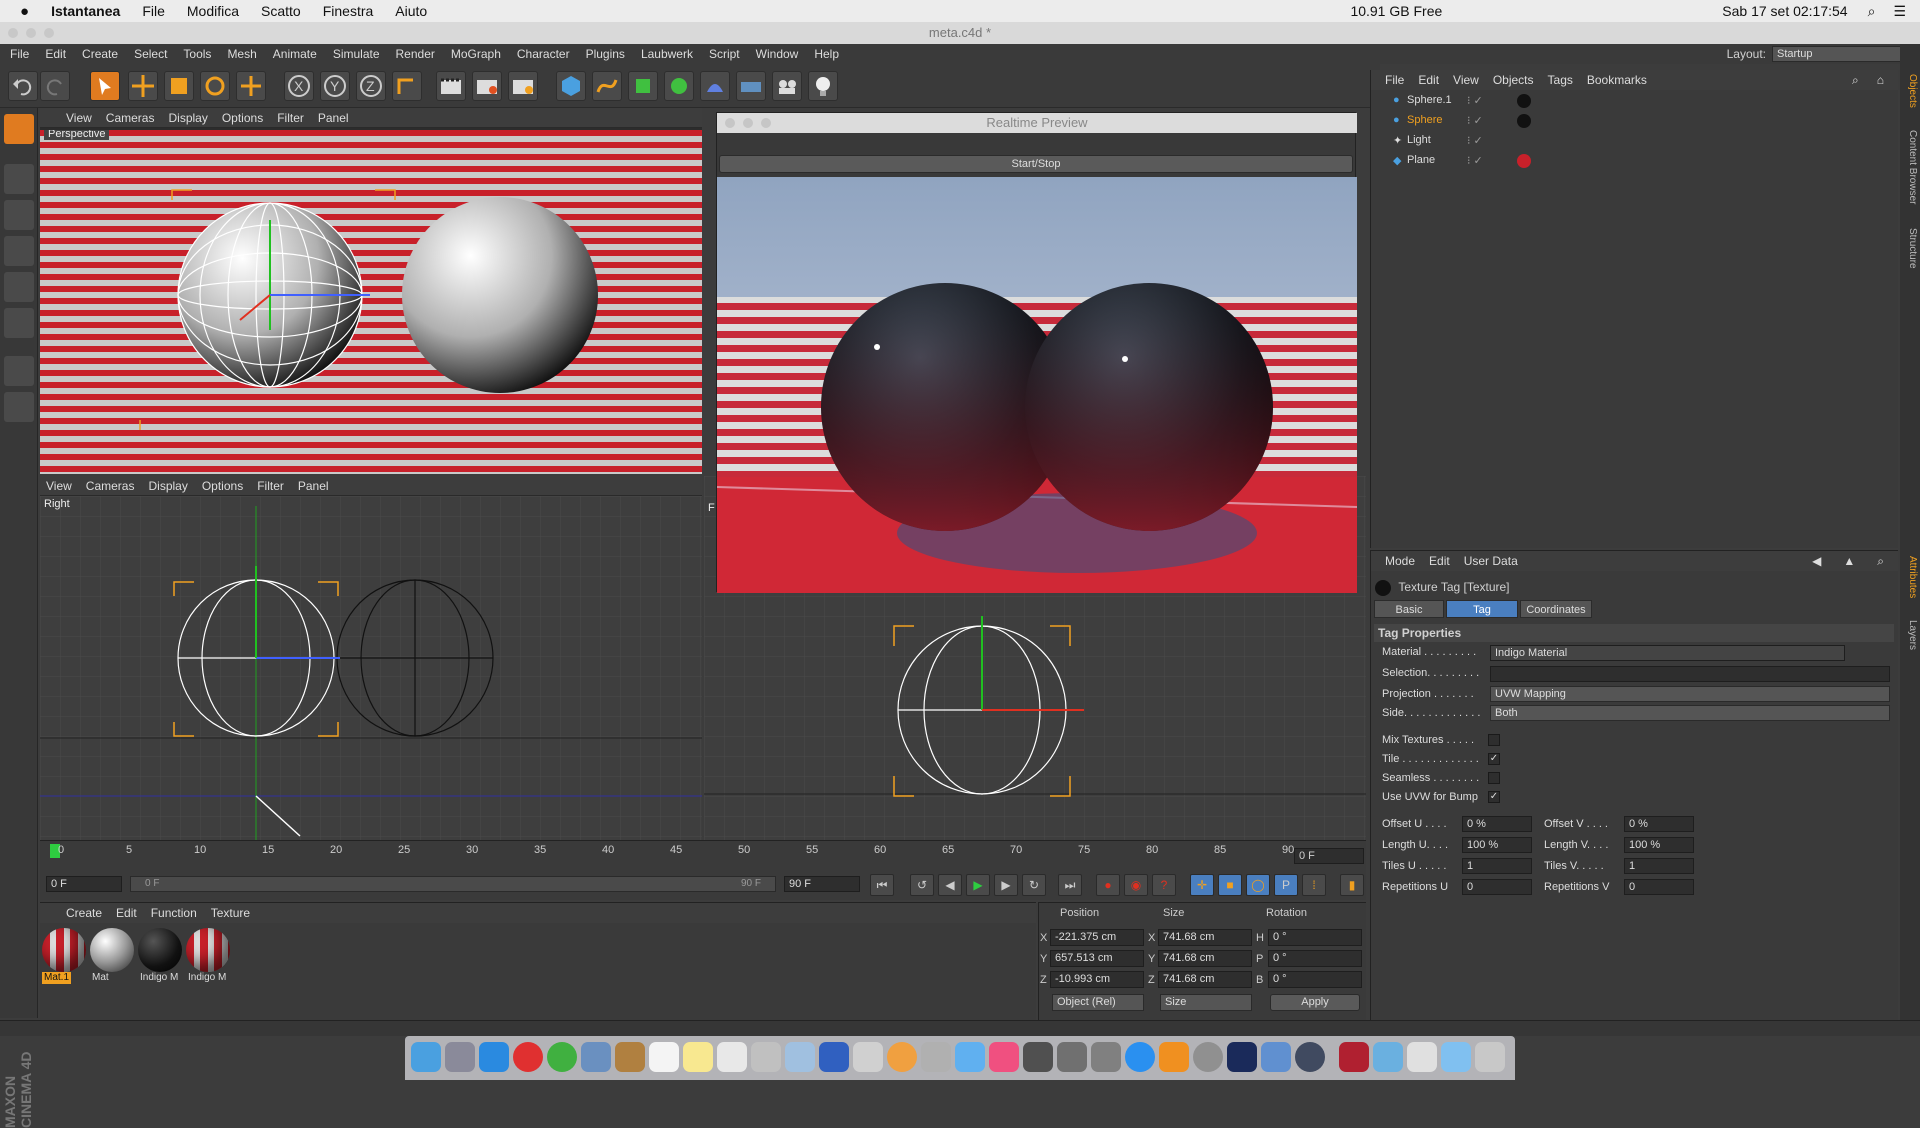 The image size is (1920, 1128). Describe the element at coordinates (215, 86) in the screenshot. I see `rotate-icon` at that location.